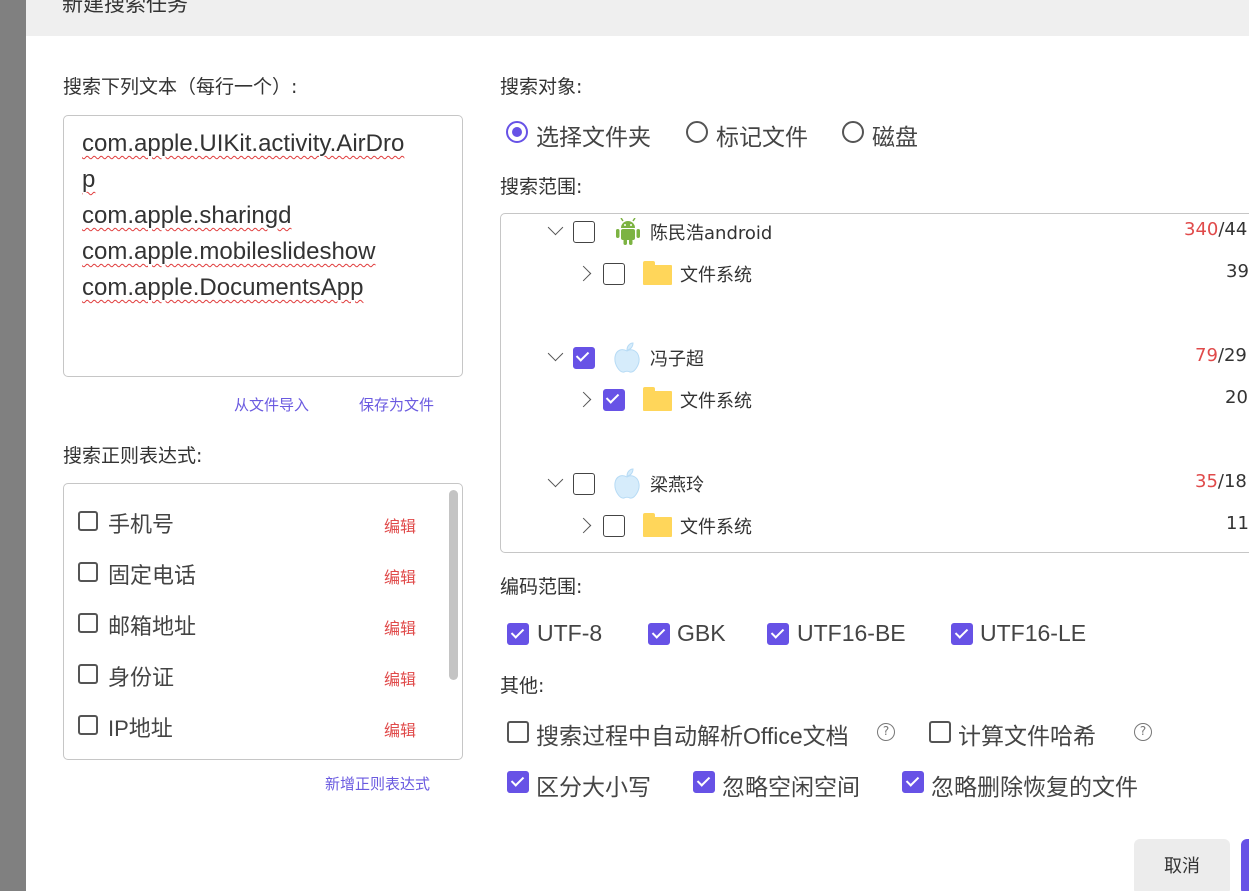 This screenshot has height=891, width=1249. I want to click on regex-item-label: 固定电话, so click(152, 575).